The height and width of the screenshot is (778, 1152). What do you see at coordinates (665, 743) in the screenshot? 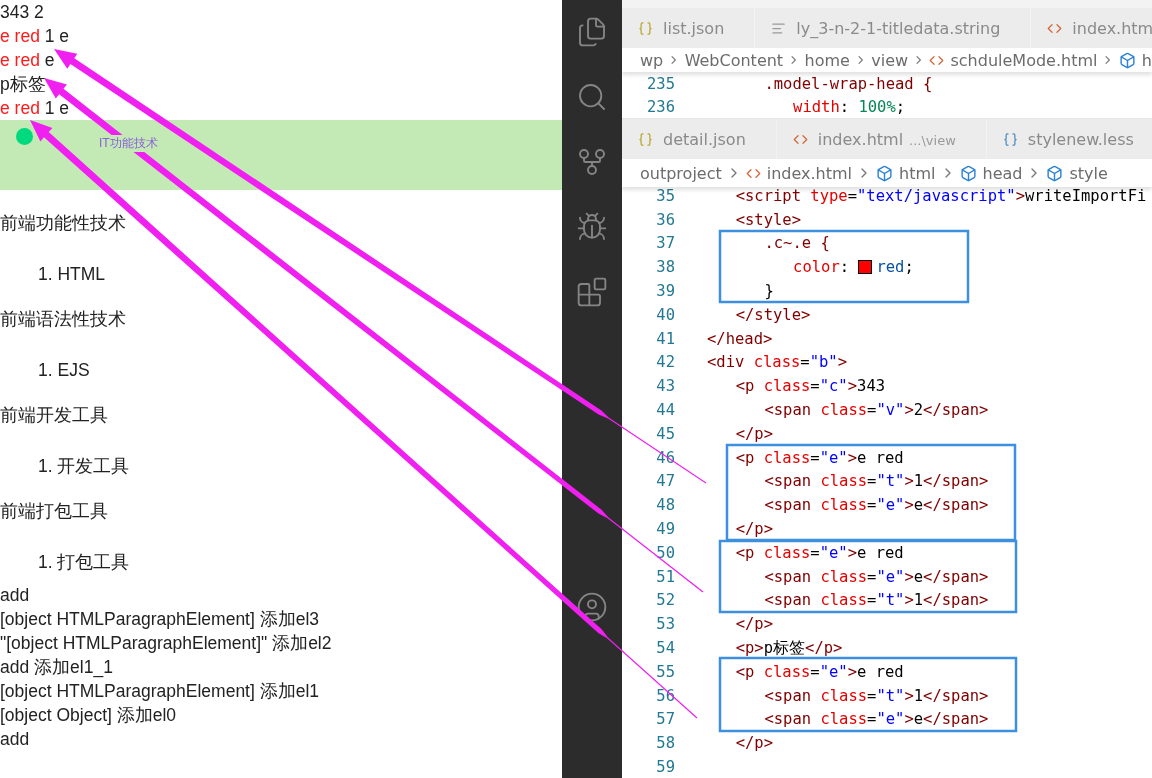
I see `line-number: 58` at bounding box center [665, 743].